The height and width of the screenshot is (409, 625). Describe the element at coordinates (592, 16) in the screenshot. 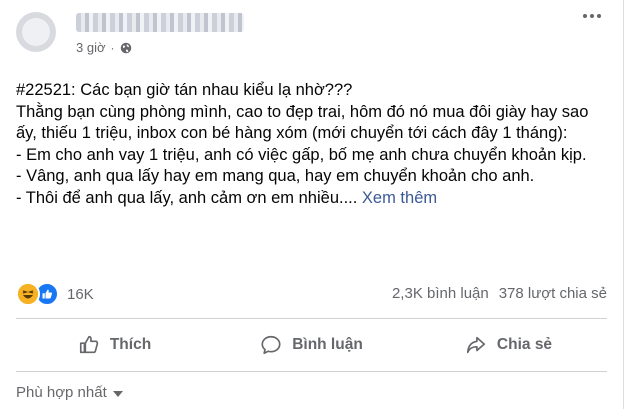

I see `more-options-icon` at that location.